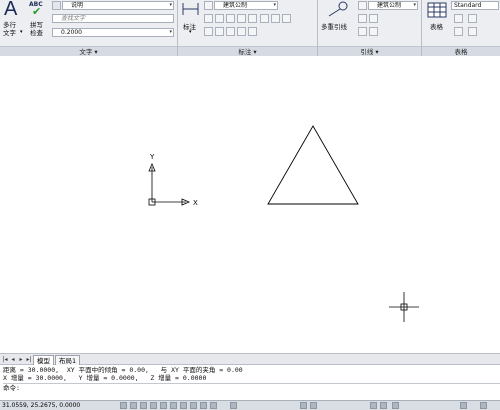 This screenshot has width=500, height=410. What do you see at coordinates (362, 31) in the screenshot?
I see `leader-tool-3-icon` at bounding box center [362, 31].